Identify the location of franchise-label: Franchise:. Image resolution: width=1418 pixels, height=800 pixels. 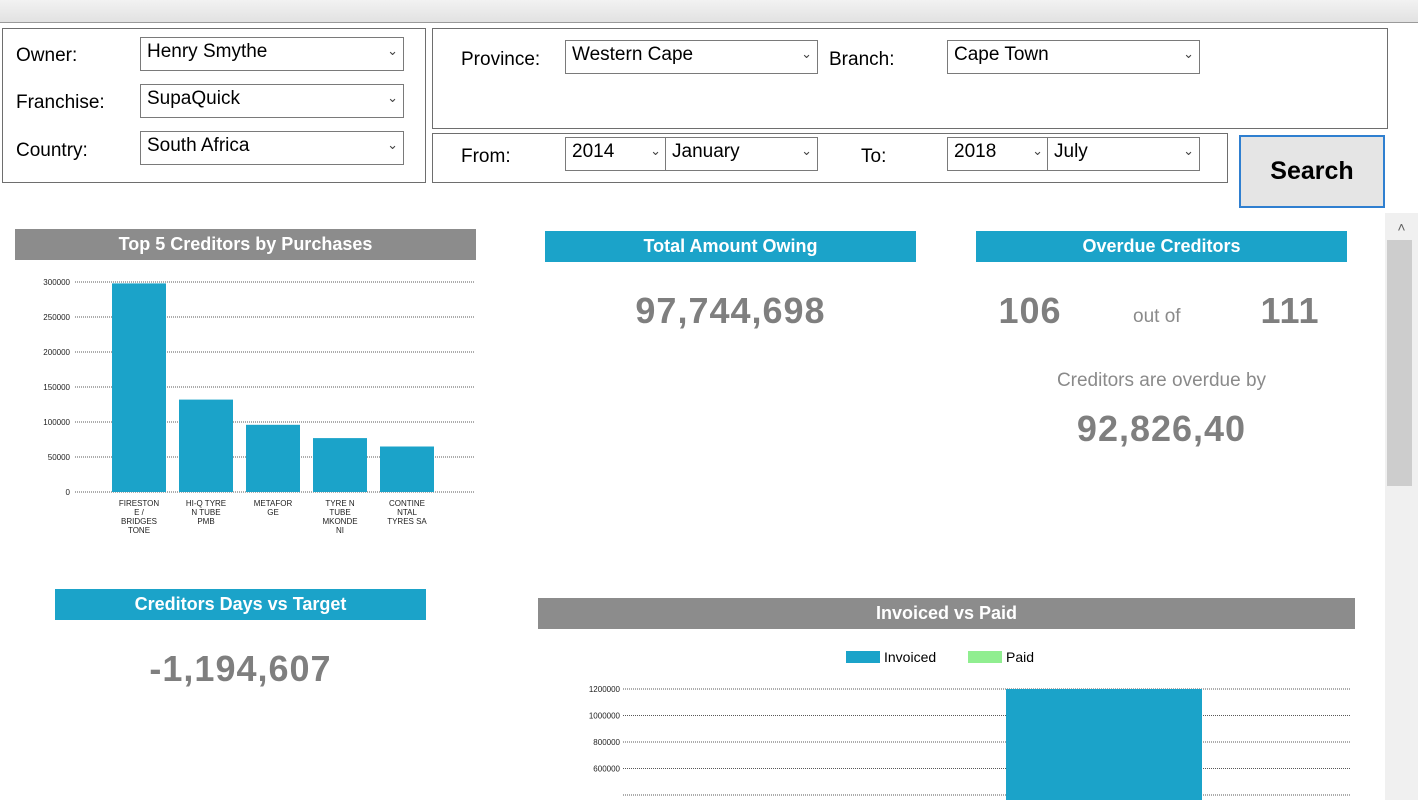
(60, 102).